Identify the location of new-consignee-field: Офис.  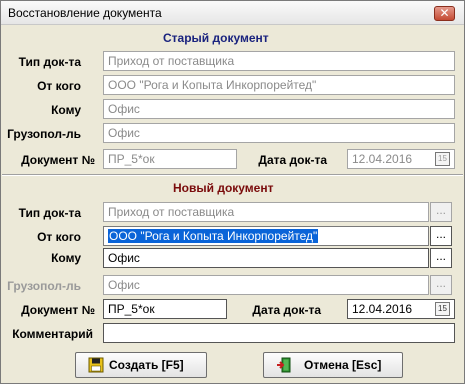
(266, 285).